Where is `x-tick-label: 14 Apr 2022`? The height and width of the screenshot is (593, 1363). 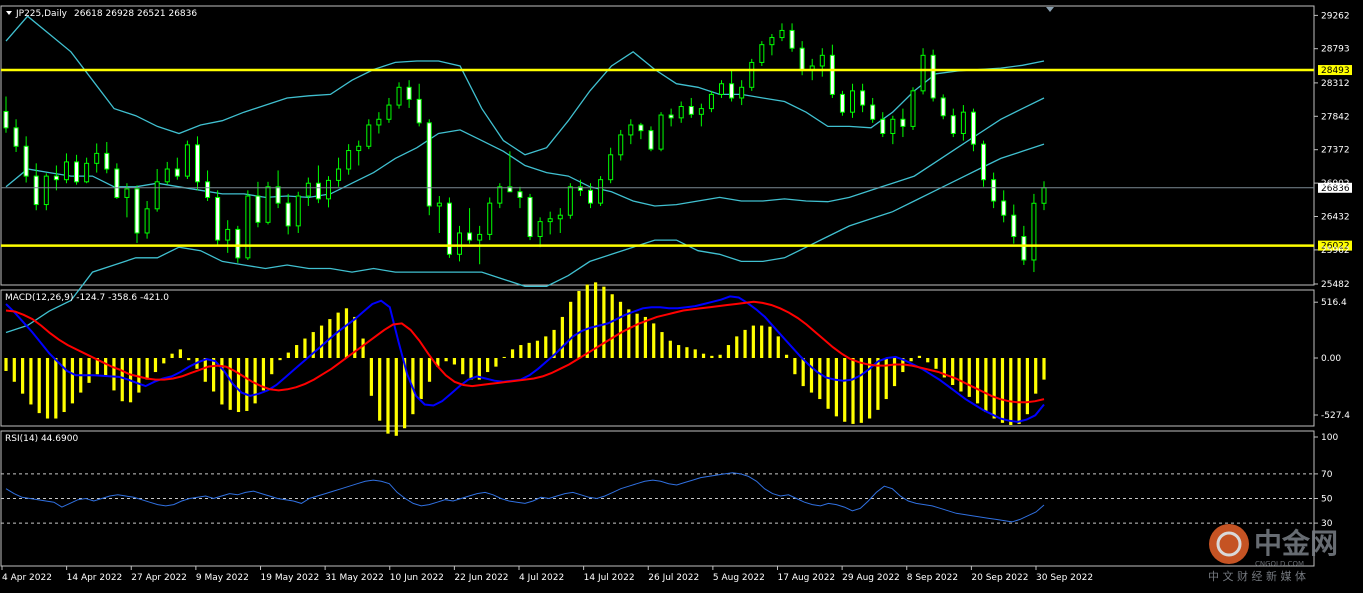 x-tick-label: 14 Apr 2022 is located at coordinates (95, 578).